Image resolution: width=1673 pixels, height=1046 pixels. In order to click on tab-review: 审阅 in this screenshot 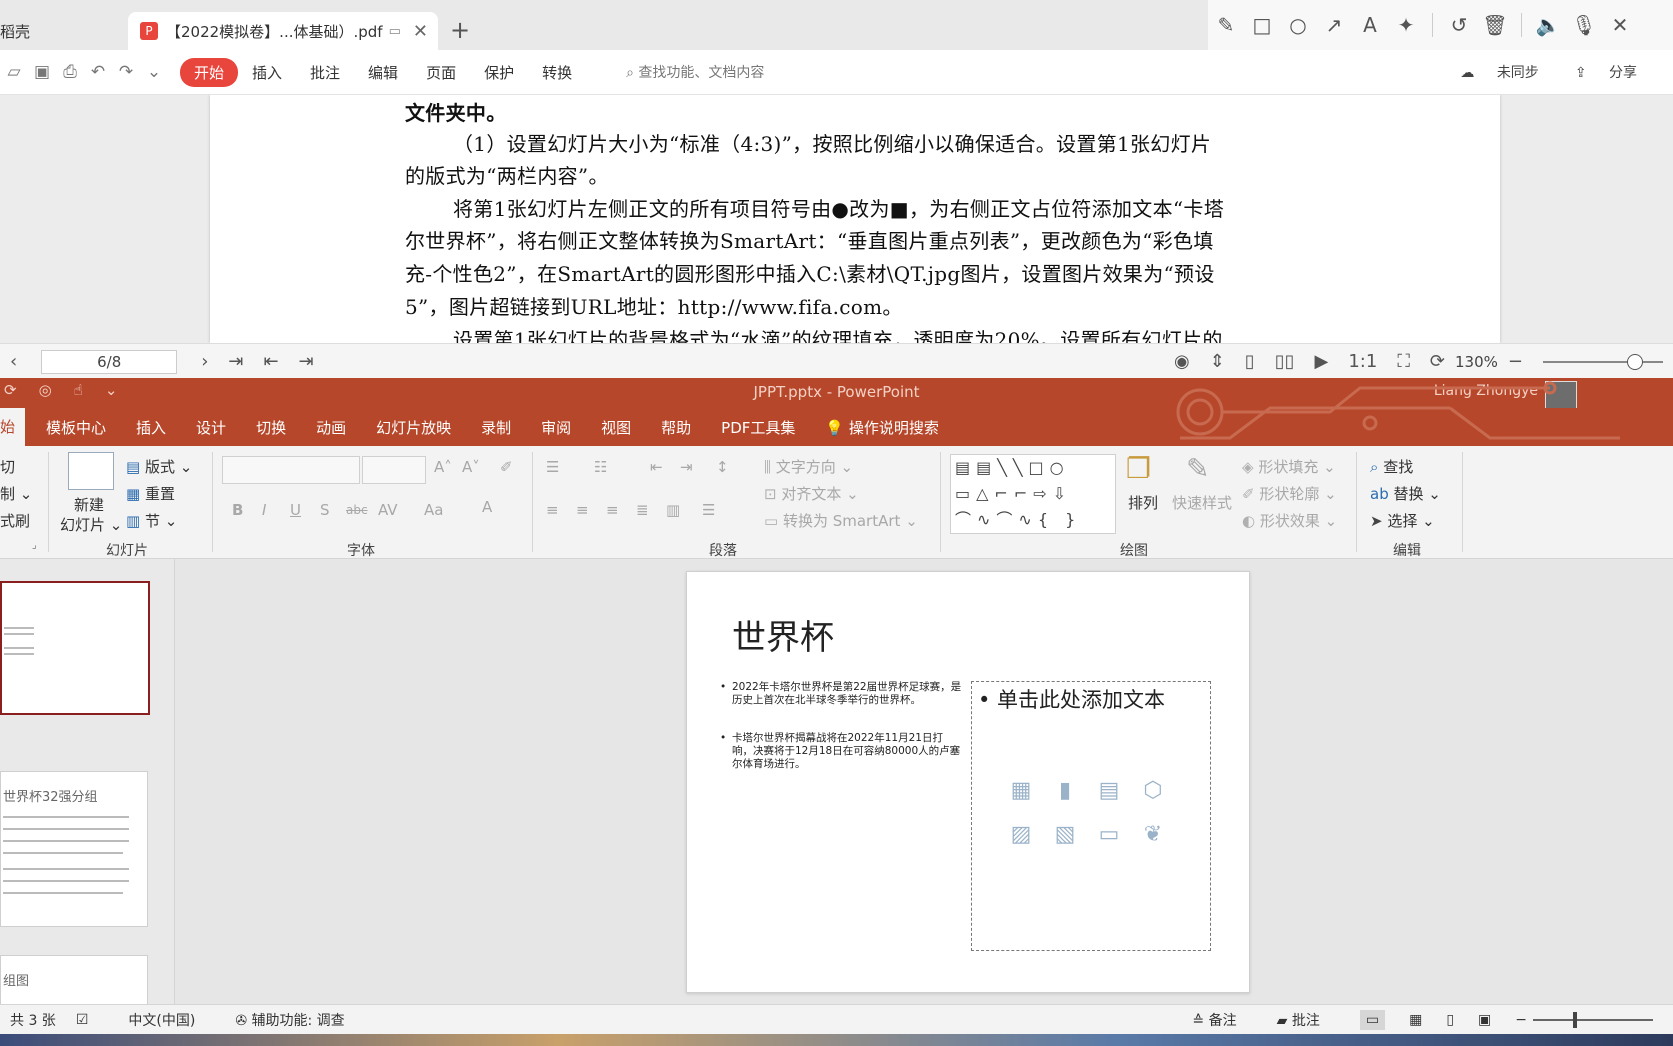, I will do `click(556, 427)`.